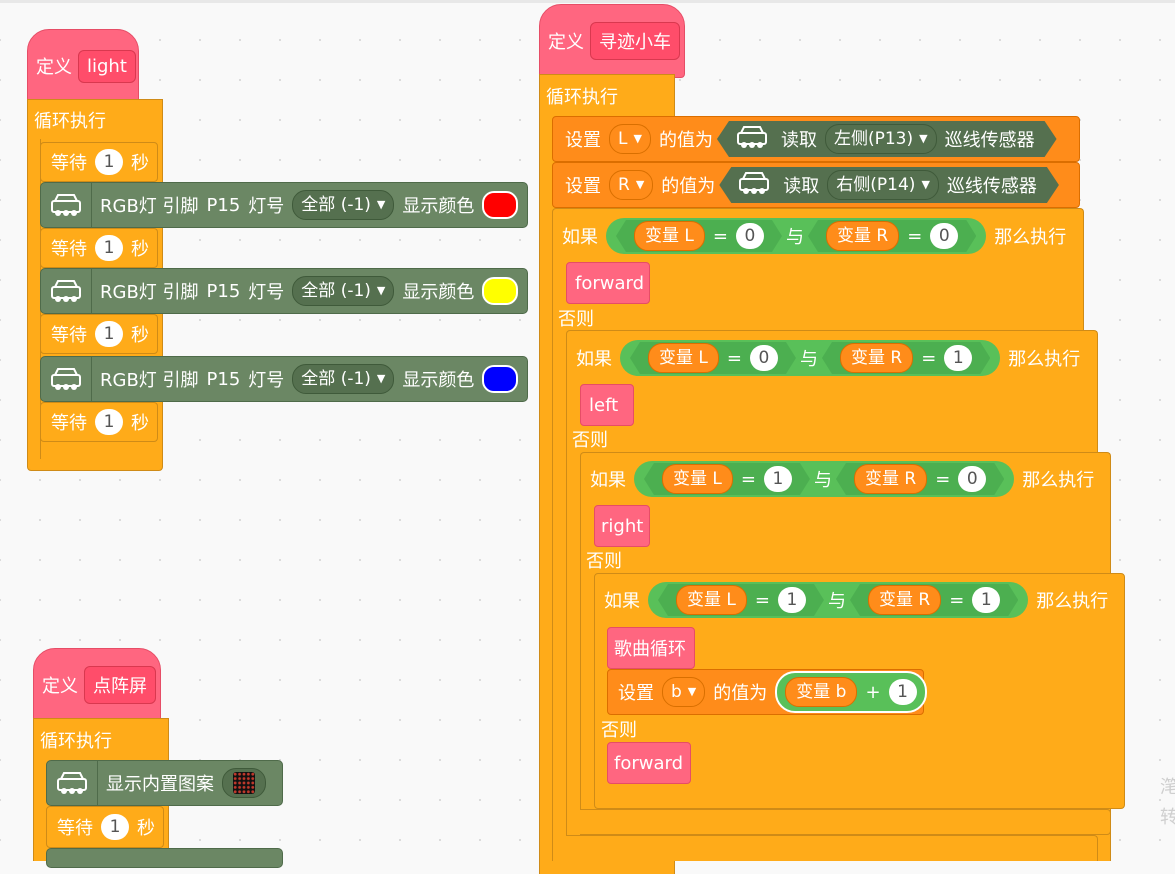 Image resolution: width=1175 pixels, height=874 pixels. Describe the element at coordinates (566, 42) in the screenshot. I see `define-label: 定义` at that location.